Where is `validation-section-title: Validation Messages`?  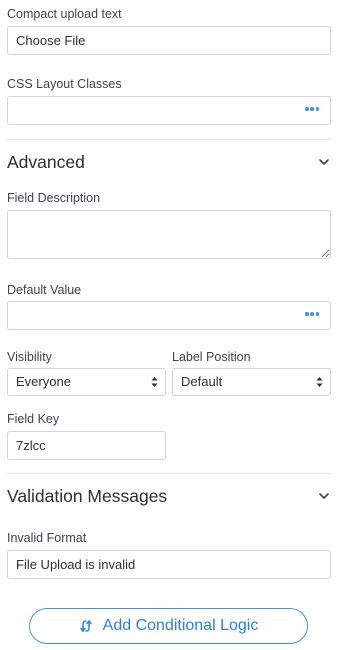
validation-section-title: Validation Messages is located at coordinates (87, 495).